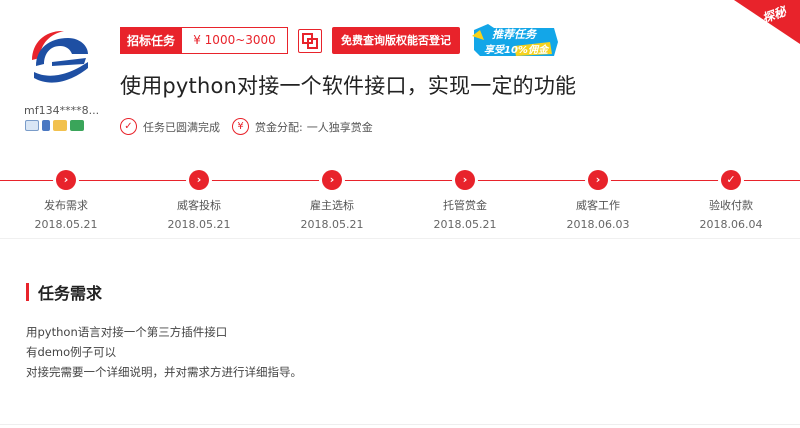 The height and width of the screenshot is (428, 800). What do you see at coordinates (60, 125) in the screenshot?
I see `email-icon` at bounding box center [60, 125].